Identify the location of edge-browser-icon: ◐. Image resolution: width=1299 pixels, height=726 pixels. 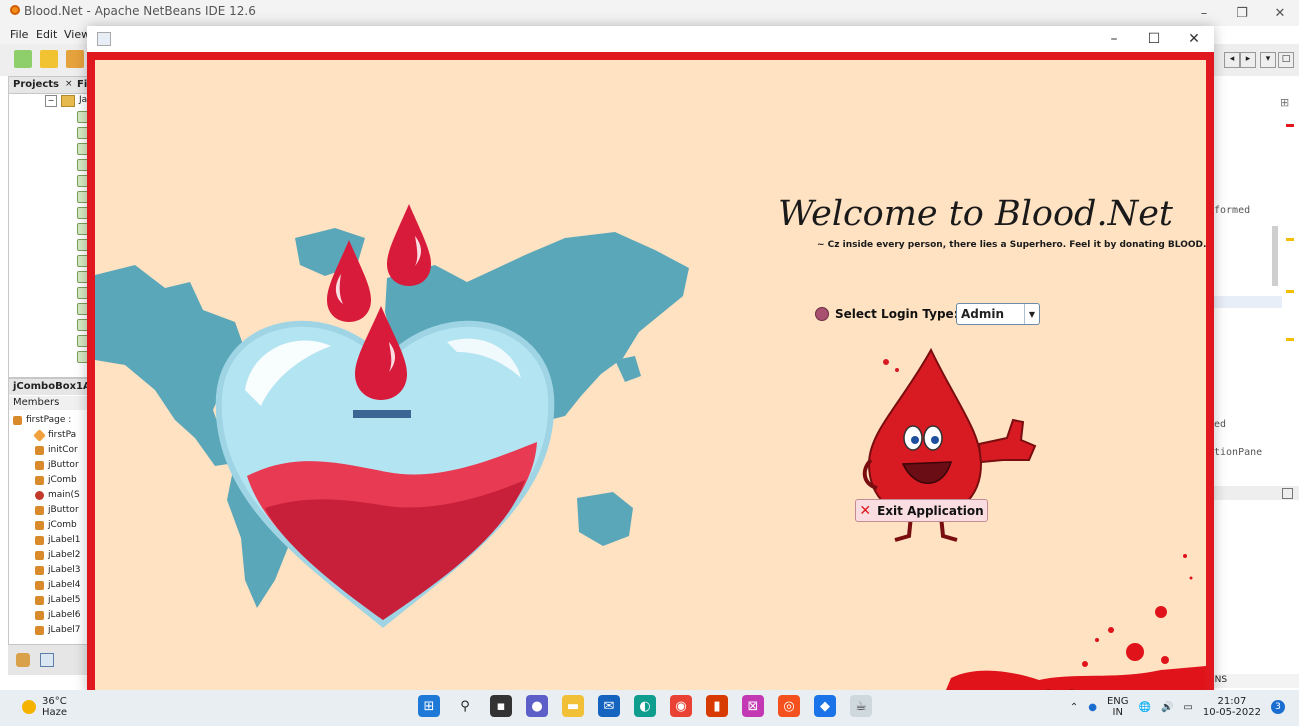
(645, 706).